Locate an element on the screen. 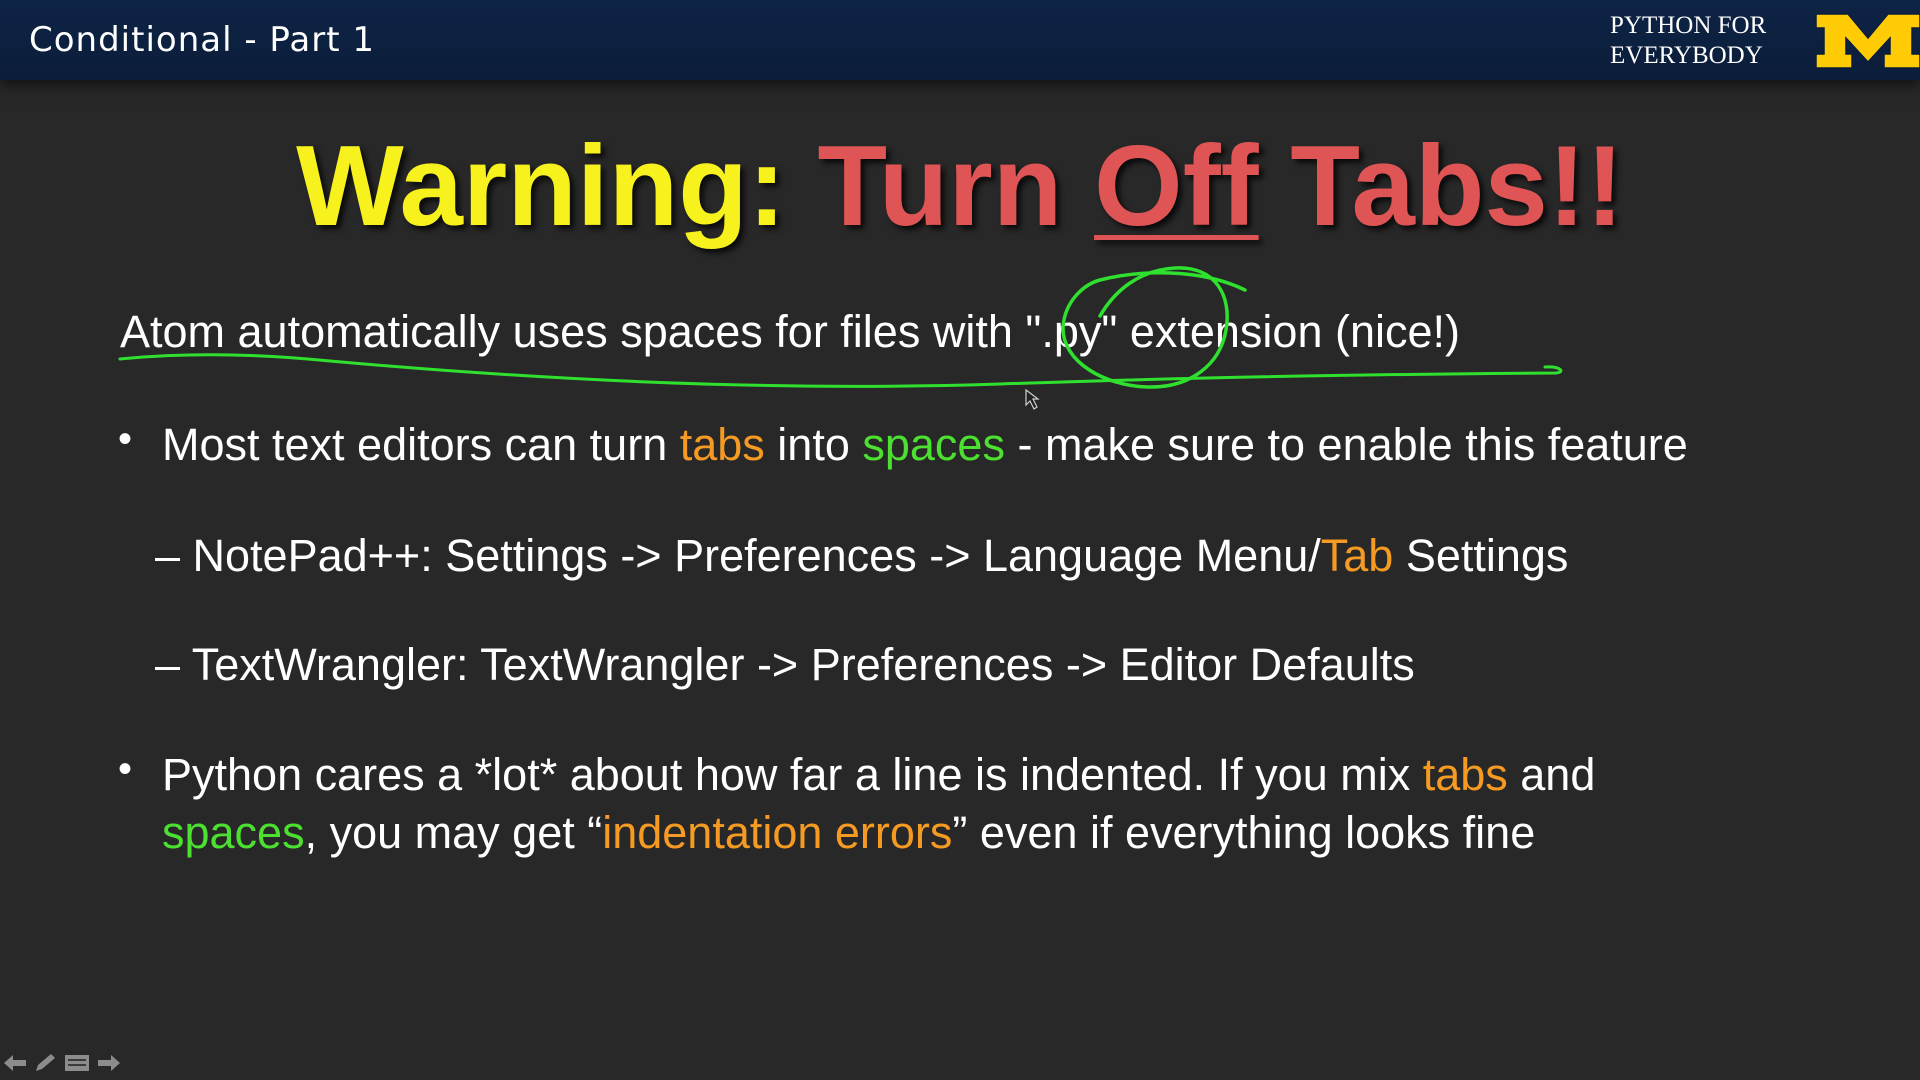  next-slide-icon is located at coordinates (109, 1063).